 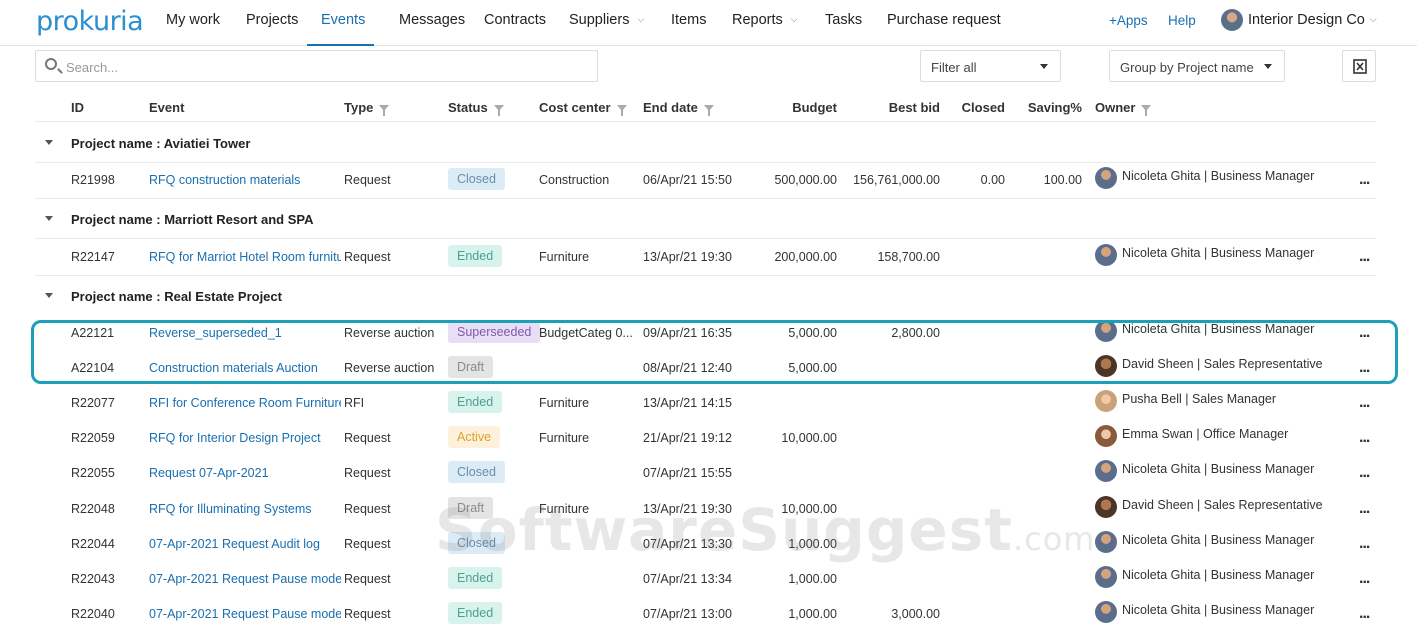 I want to click on apps-link: +Apps, so click(x=1128, y=20).